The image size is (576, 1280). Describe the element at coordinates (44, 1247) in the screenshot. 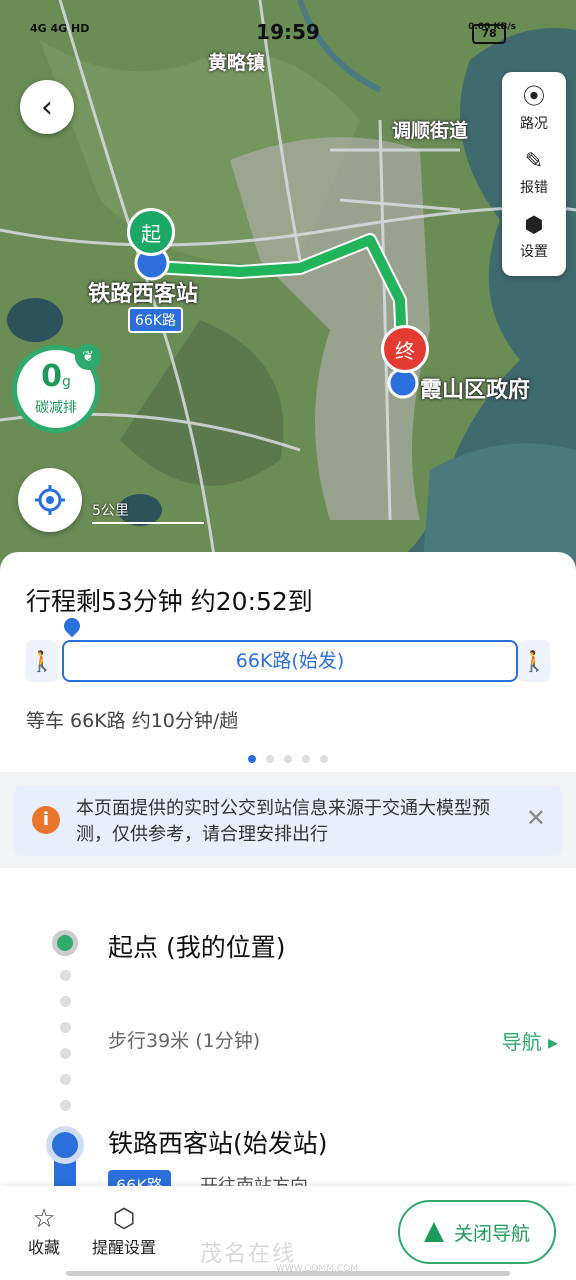

I see `favorite-label: 收藏` at that location.